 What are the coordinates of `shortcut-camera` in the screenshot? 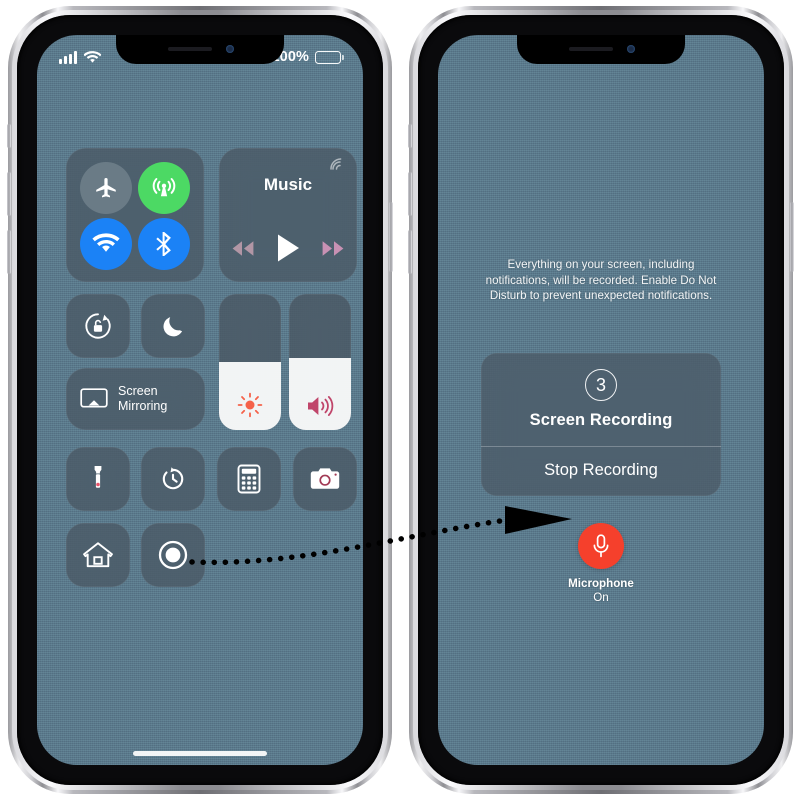 It's located at (325, 479).